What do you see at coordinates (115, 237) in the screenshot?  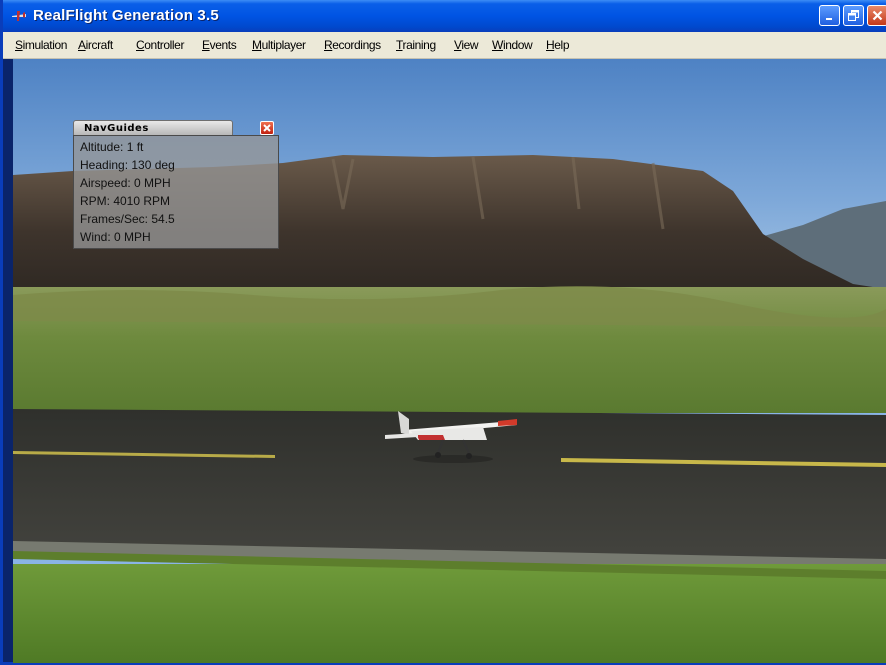 I see `wind-readout: Wind: 0 MPH` at bounding box center [115, 237].